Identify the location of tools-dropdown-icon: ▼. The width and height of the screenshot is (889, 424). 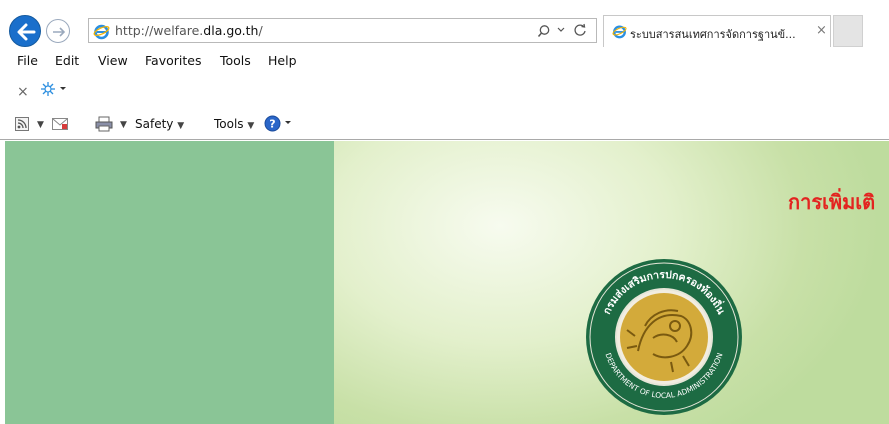
(251, 126).